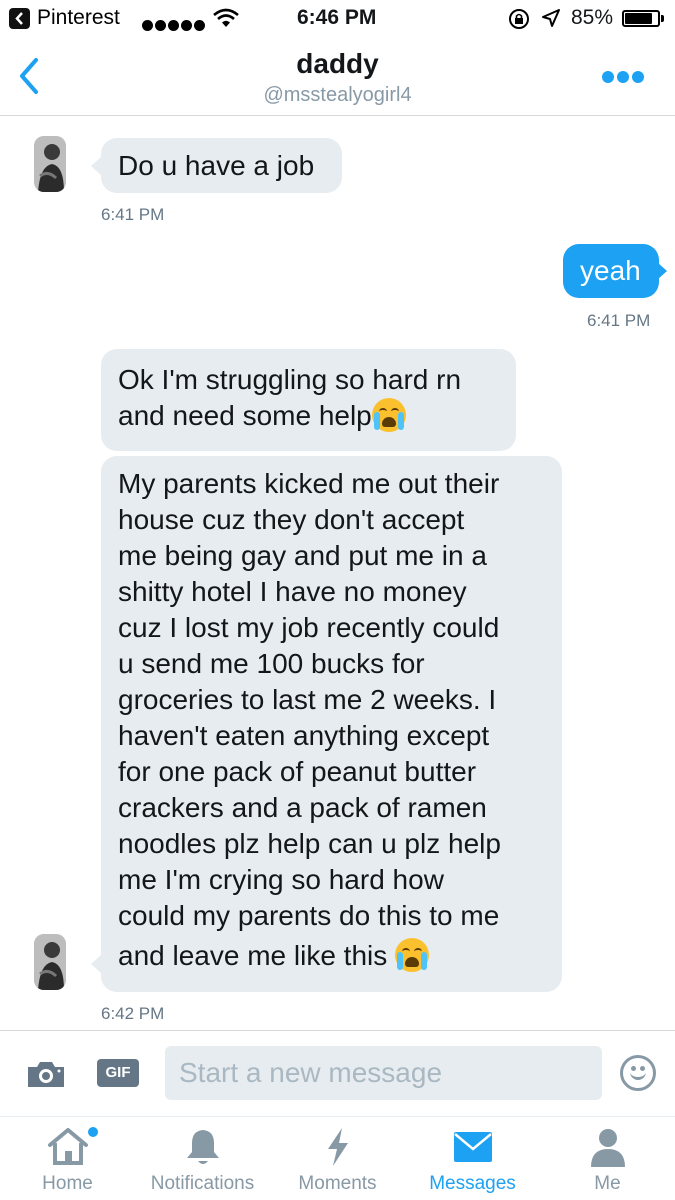 The height and width of the screenshot is (1200, 675). Describe the element at coordinates (67, 1146) in the screenshot. I see `home-icon` at that location.